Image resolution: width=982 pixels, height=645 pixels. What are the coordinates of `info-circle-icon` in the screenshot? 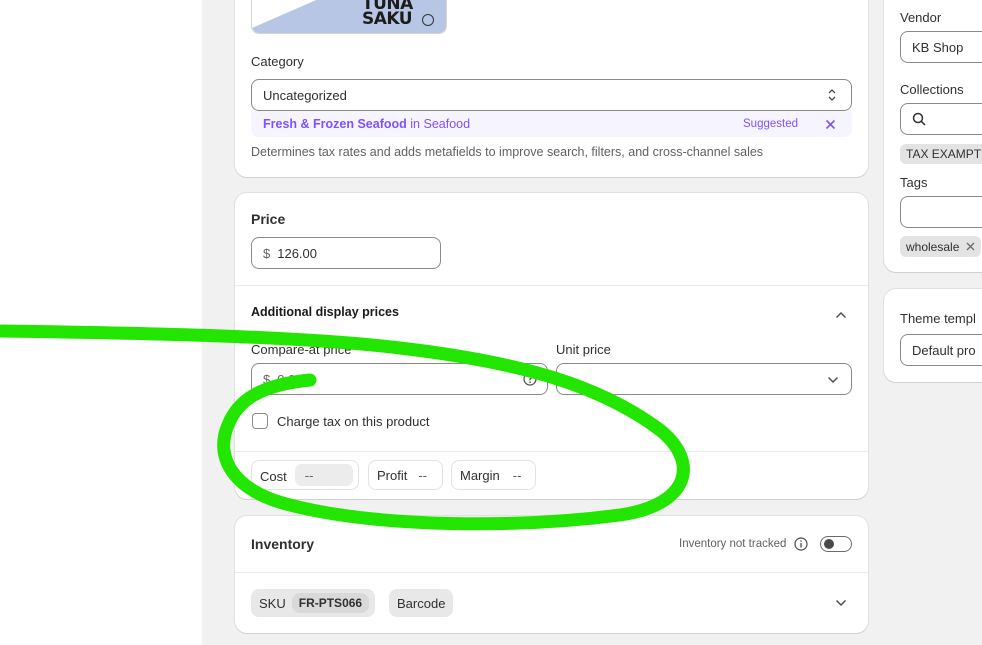 It's located at (801, 544).